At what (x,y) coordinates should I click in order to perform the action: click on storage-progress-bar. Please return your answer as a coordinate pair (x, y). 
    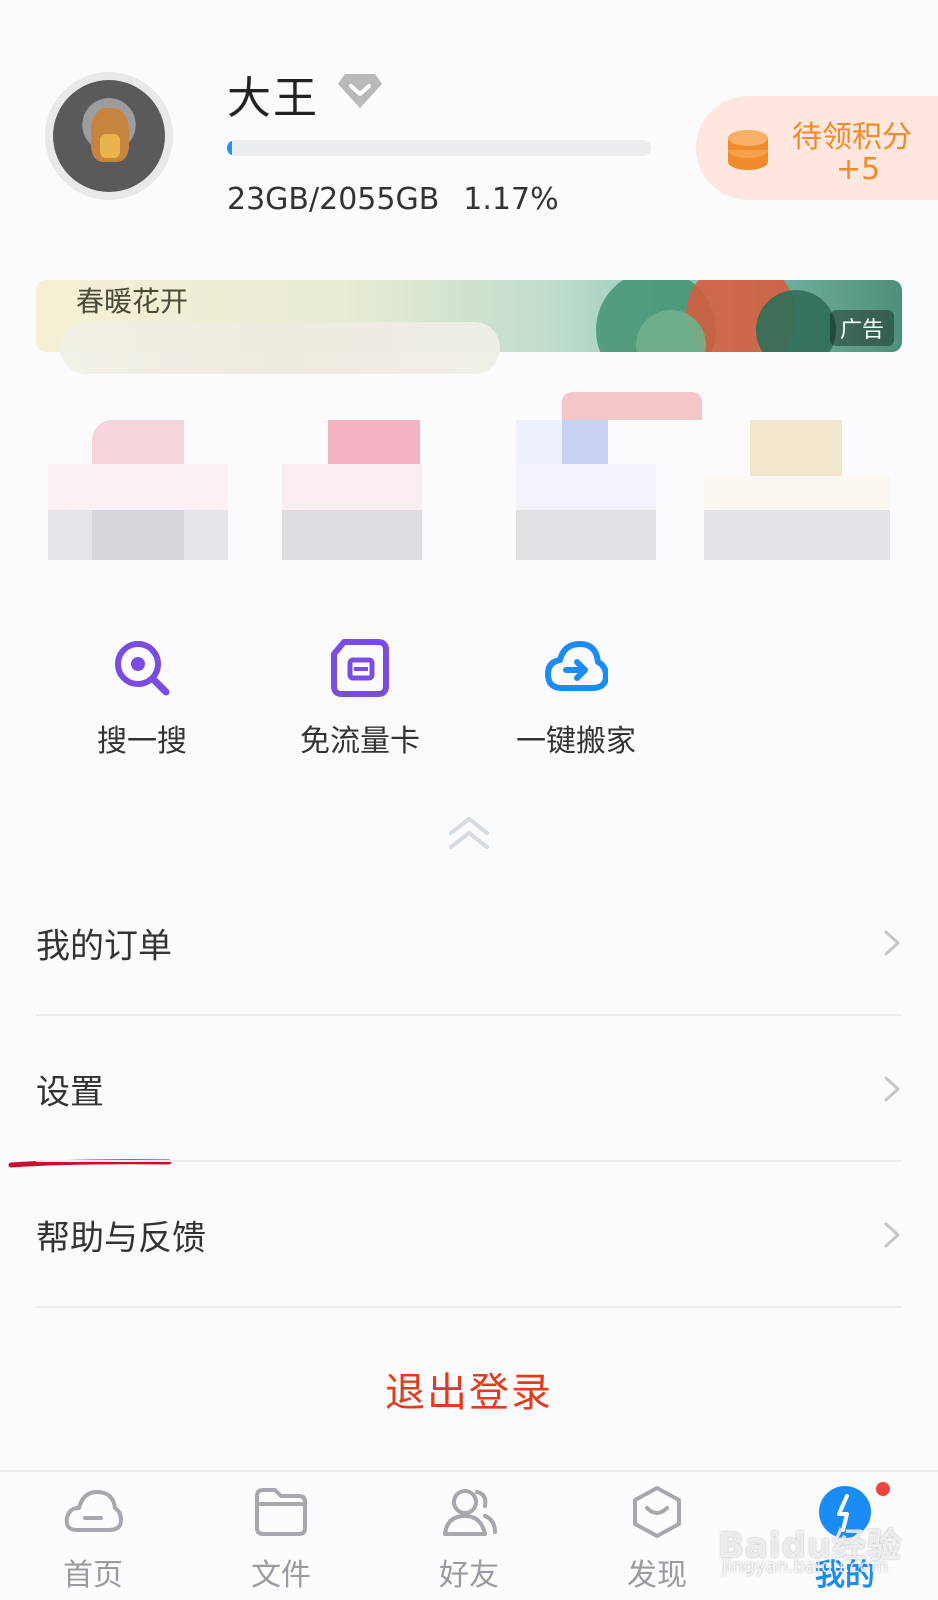
    Looking at the image, I should click on (439, 148).